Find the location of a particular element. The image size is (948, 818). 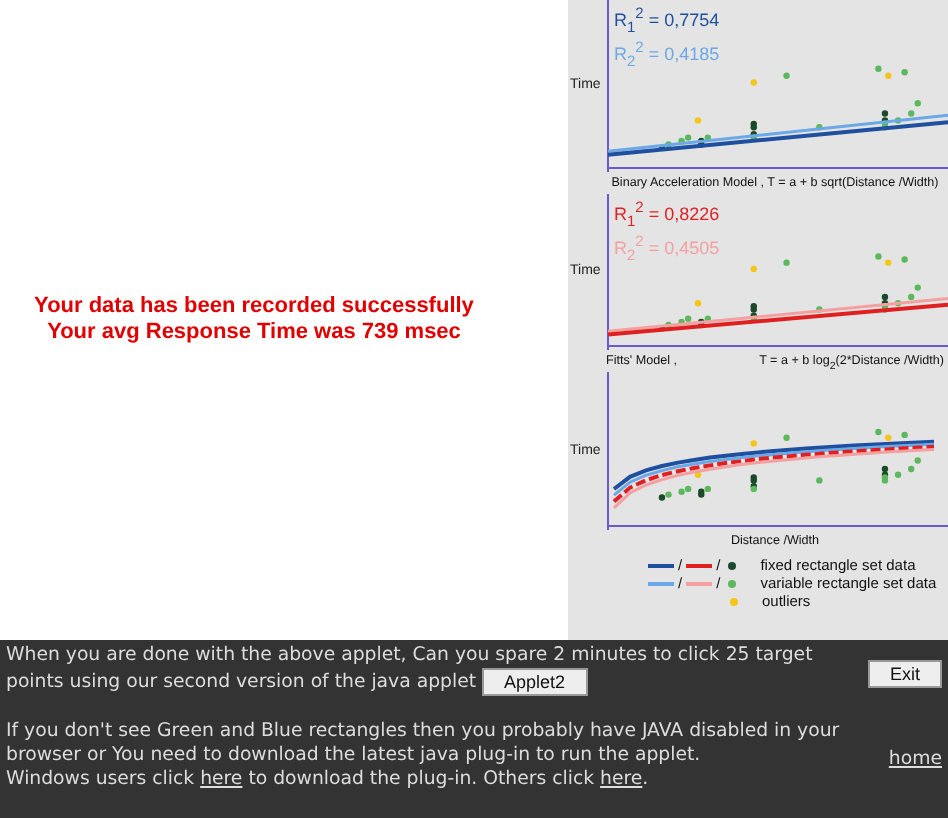

r-squared-label: R$_{1}$$^{2}$ = 0,7754 is located at coordinates (667, 21).